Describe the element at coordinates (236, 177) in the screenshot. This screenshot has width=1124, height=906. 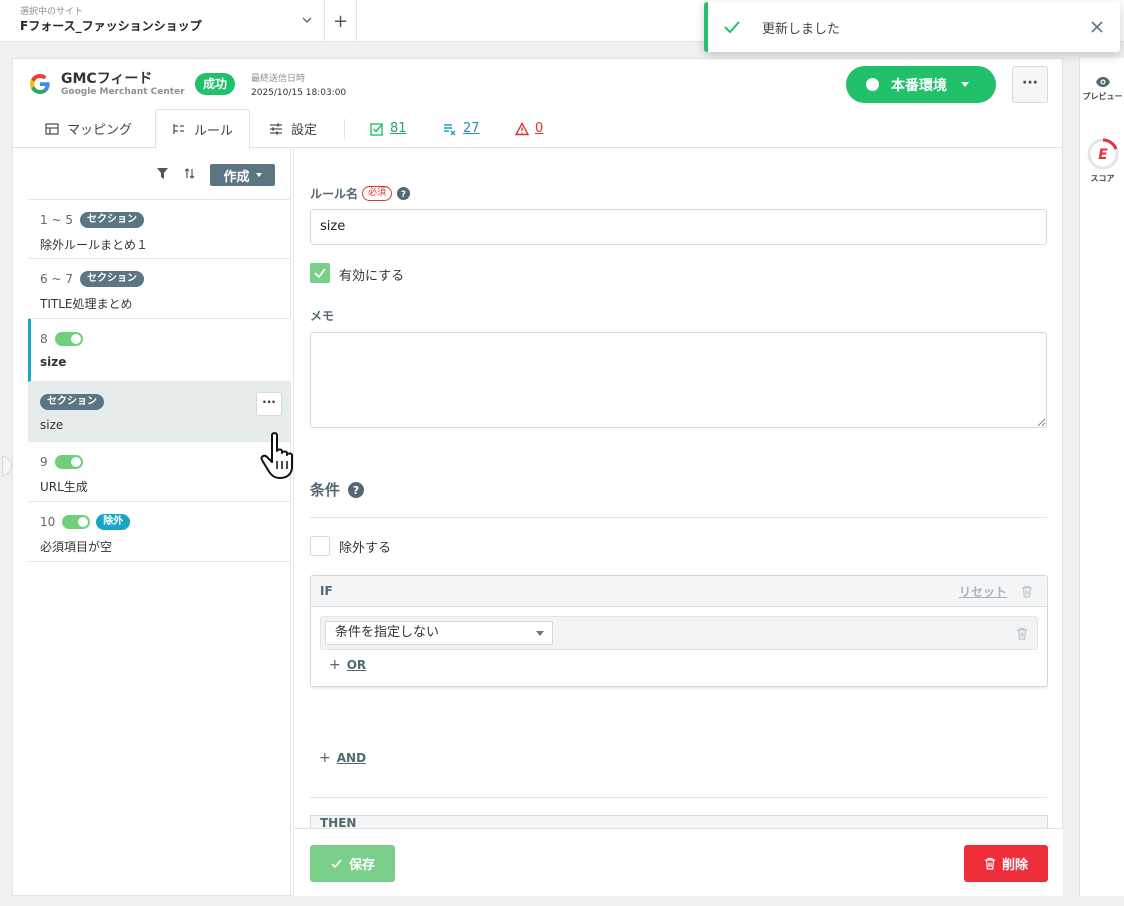
I see `create-label: 作成` at that location.